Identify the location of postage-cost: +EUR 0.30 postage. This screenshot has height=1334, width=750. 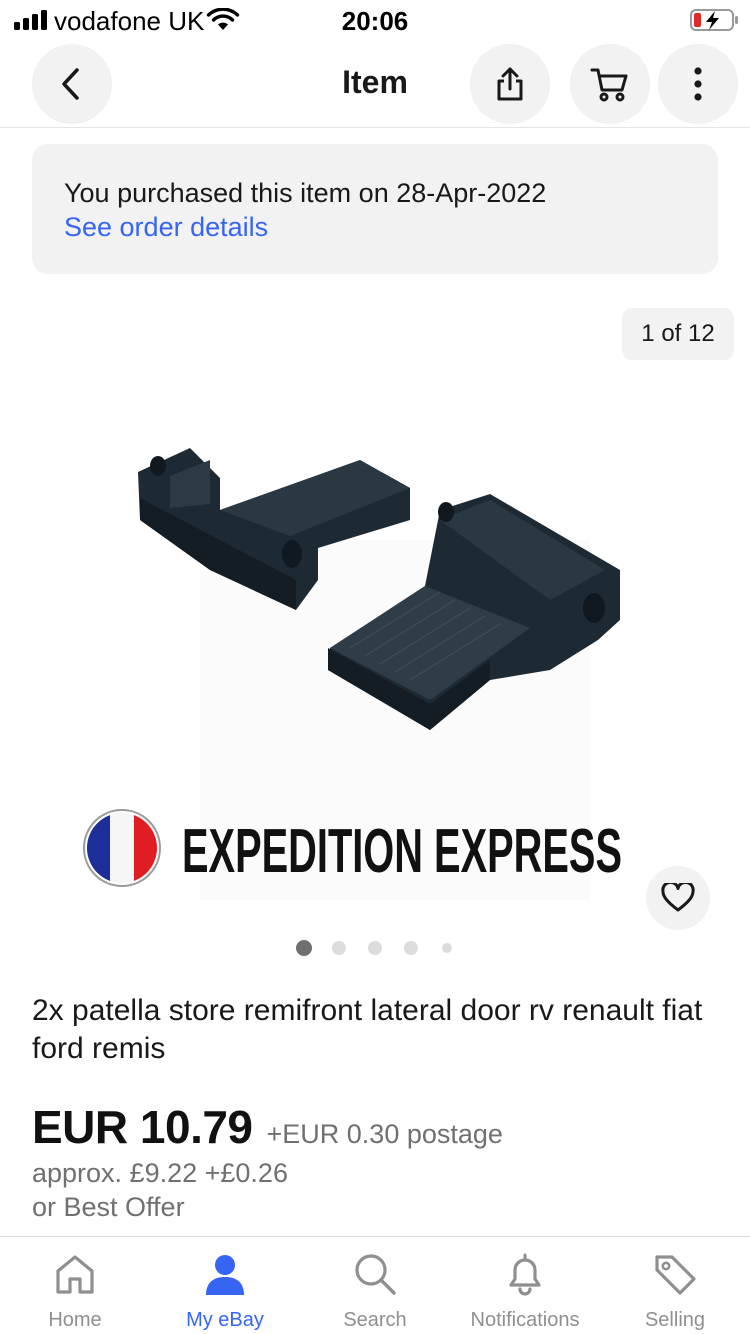
(384, 1134).